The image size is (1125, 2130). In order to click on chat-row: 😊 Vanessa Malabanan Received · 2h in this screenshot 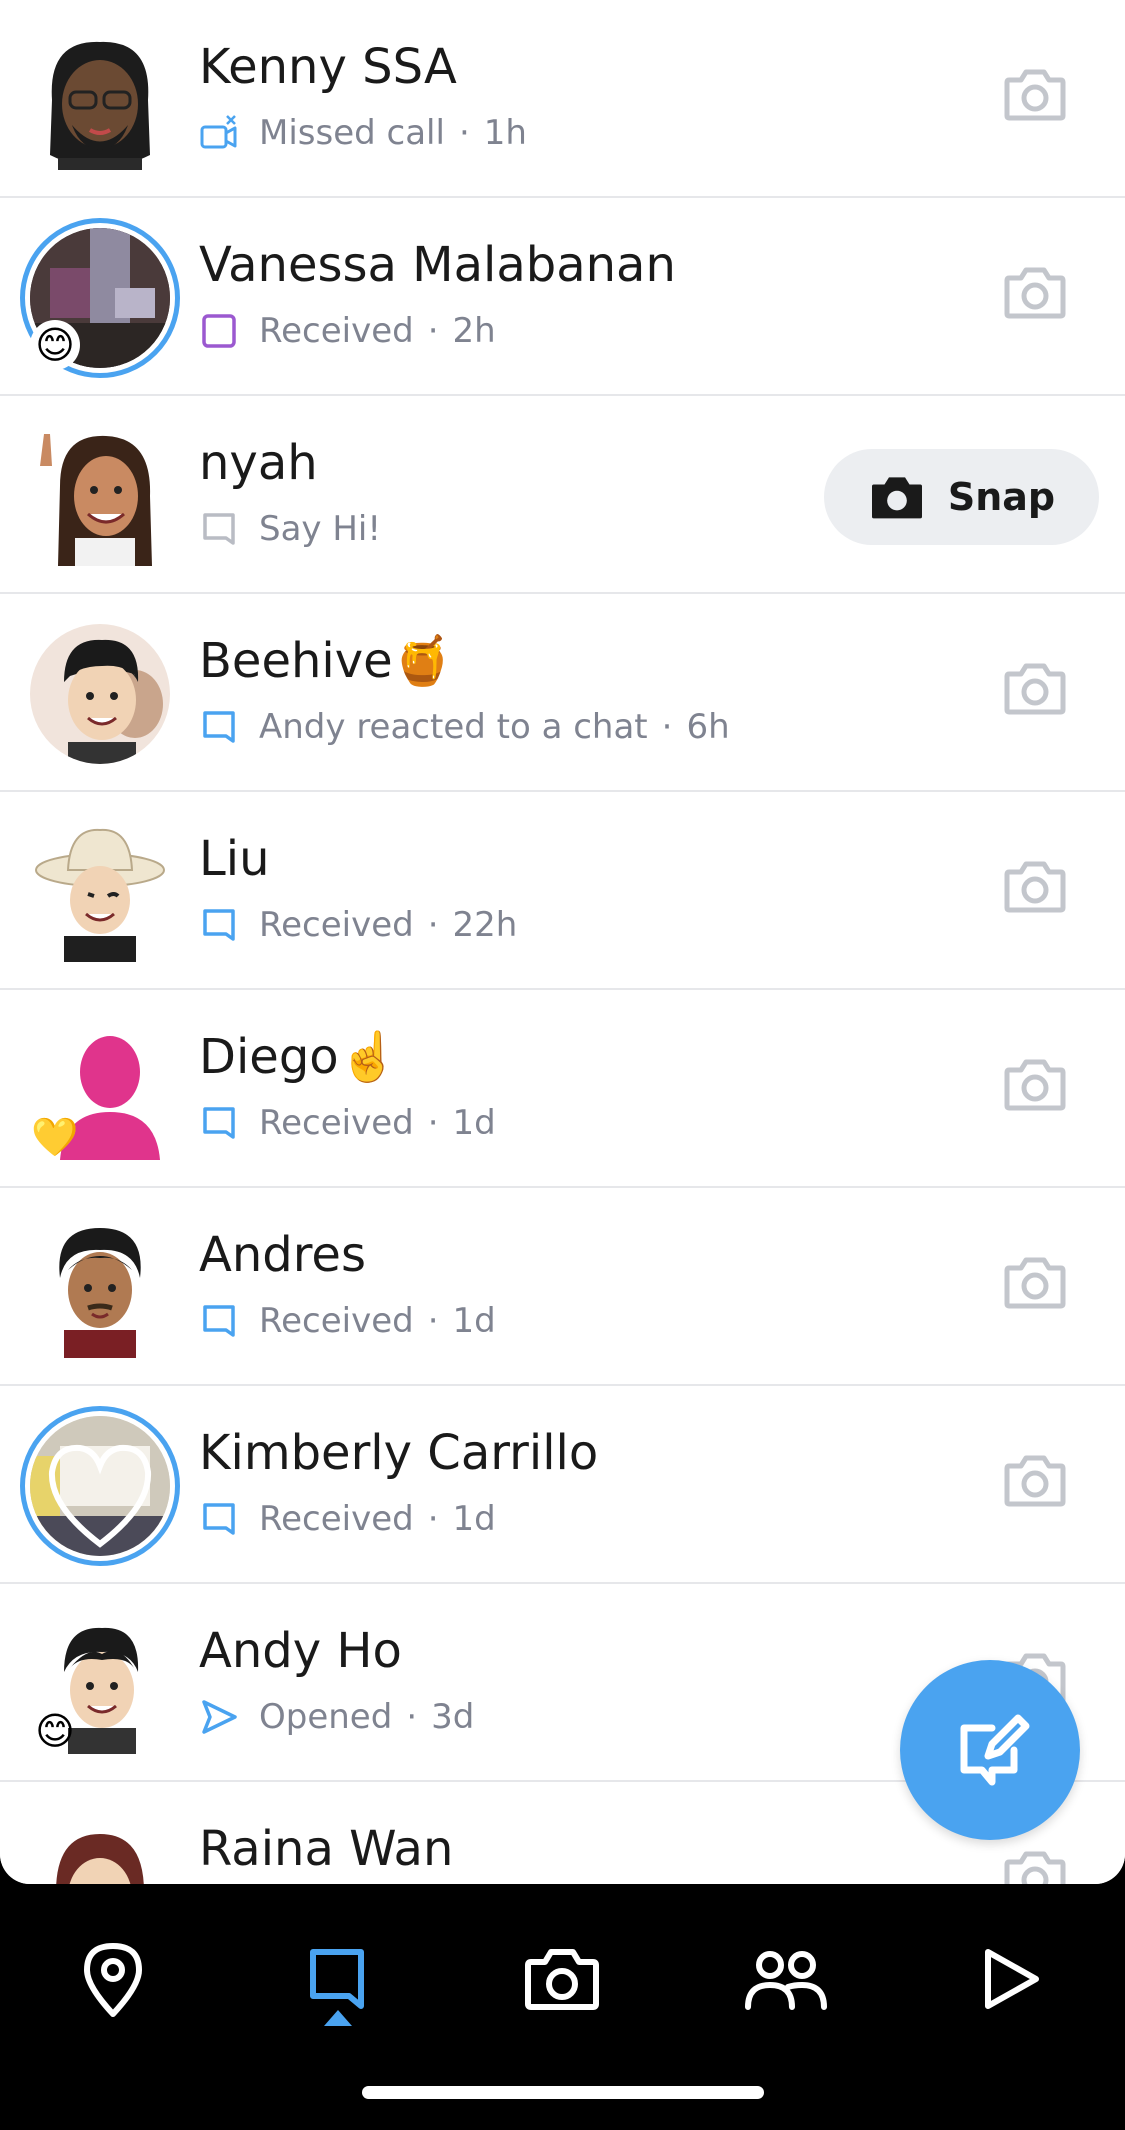, I will do `click(562, 297)`.